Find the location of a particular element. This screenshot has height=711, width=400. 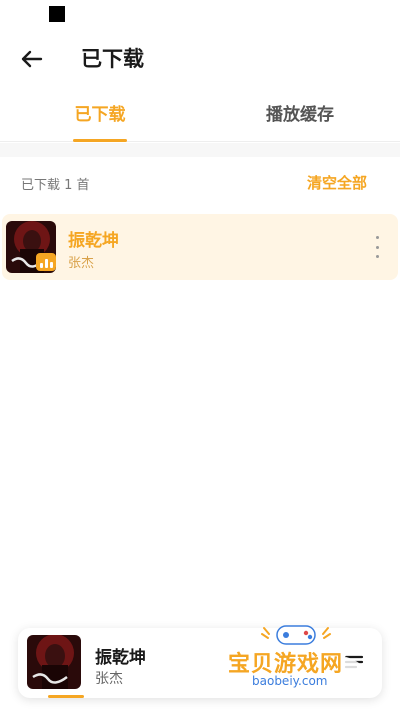

tab-active-indicator is located at coordinates (100, 140).